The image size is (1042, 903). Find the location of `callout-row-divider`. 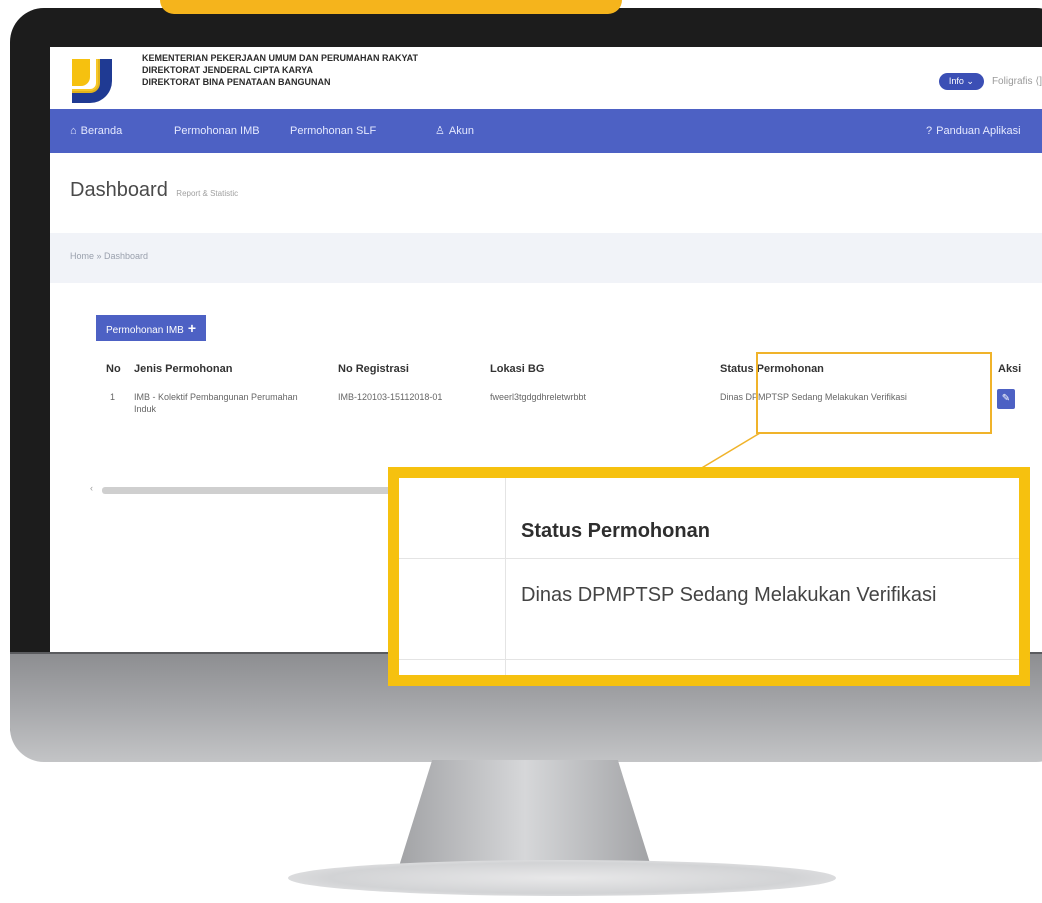

callout-row-divider is located at coordinates (709, 558).